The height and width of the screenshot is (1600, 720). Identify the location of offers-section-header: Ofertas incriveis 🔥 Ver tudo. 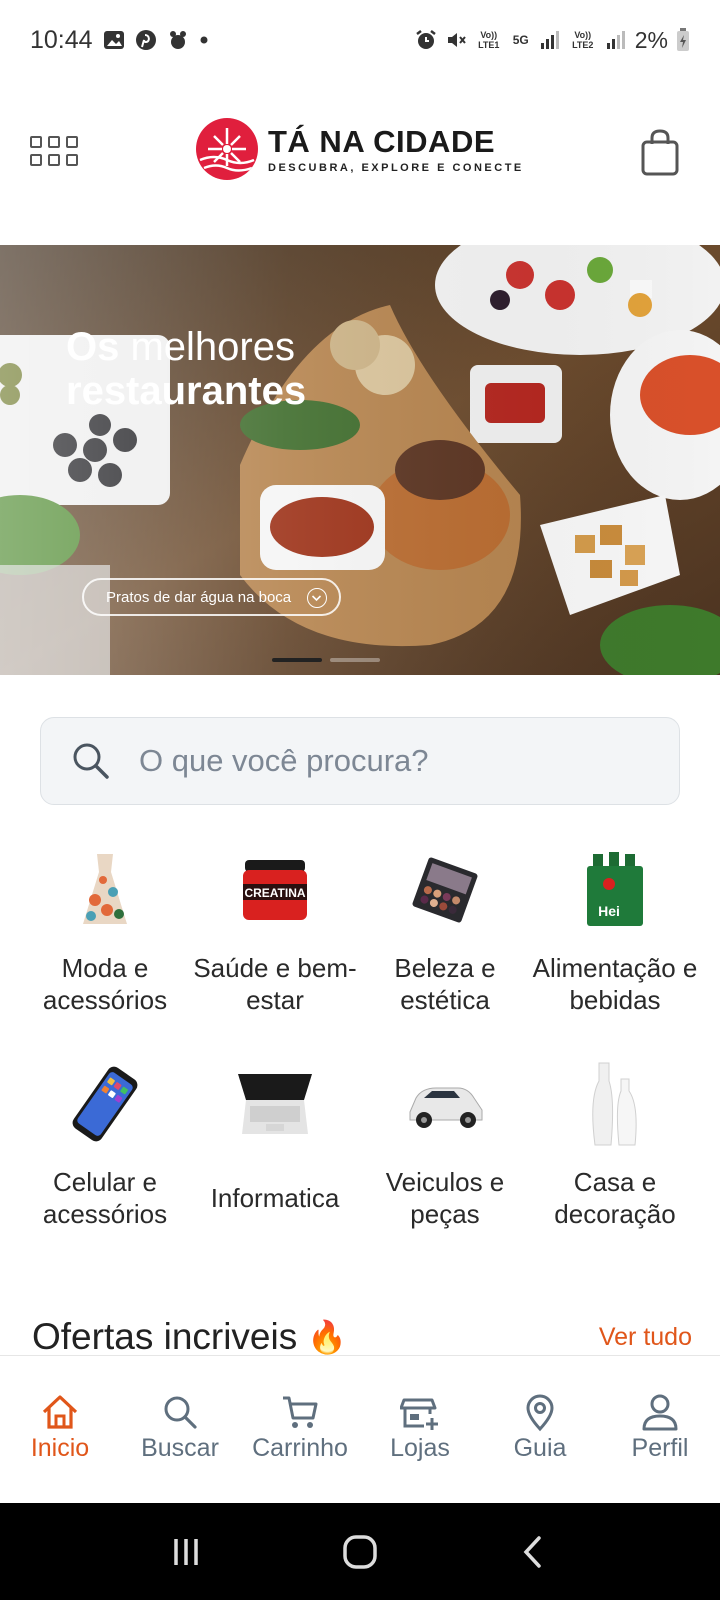
(362, 1337).